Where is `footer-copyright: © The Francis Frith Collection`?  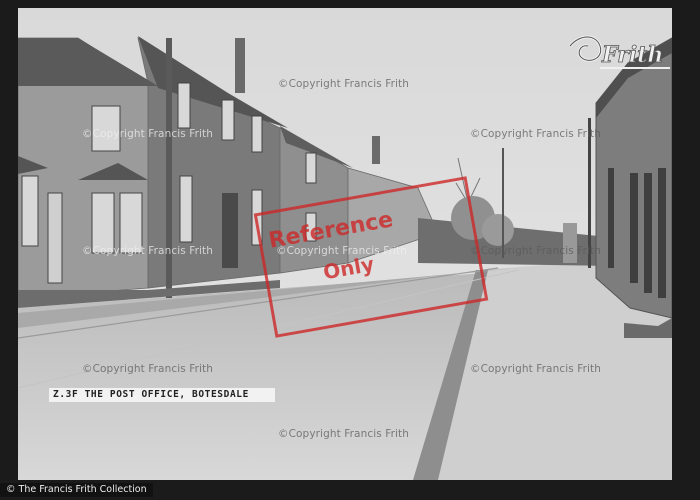
footer-copyright: © The Francis Frith Collection is located at coordinates (76, 490).